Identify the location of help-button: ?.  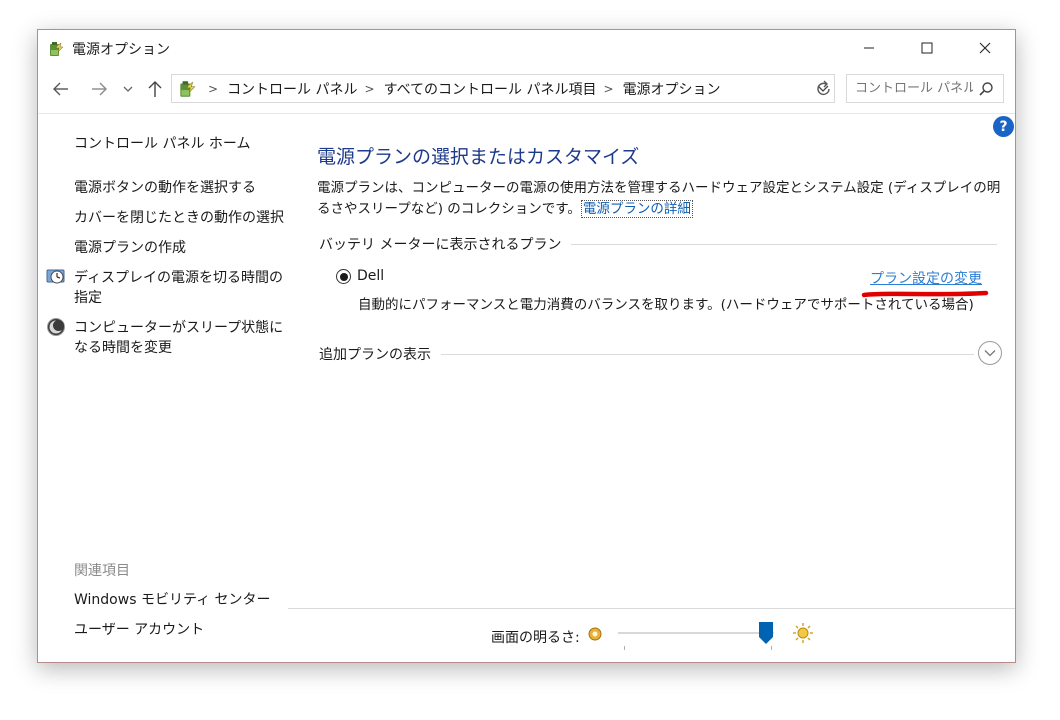
(1003, 126).